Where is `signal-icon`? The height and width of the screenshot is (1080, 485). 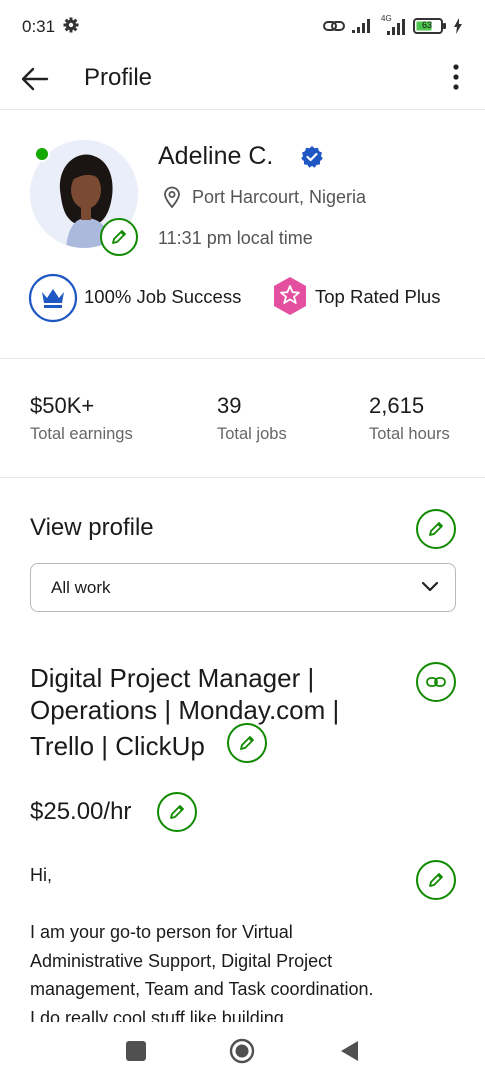
signal-icon is located at coordinates (361, 26).